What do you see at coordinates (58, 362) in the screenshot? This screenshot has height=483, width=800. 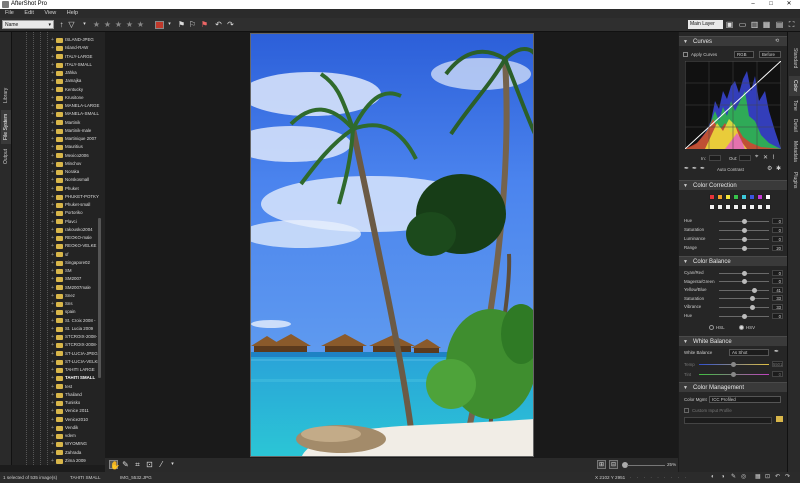 I see `folder-item: + ST-LUCIA-VELKE` at bounding box center [58, 362].